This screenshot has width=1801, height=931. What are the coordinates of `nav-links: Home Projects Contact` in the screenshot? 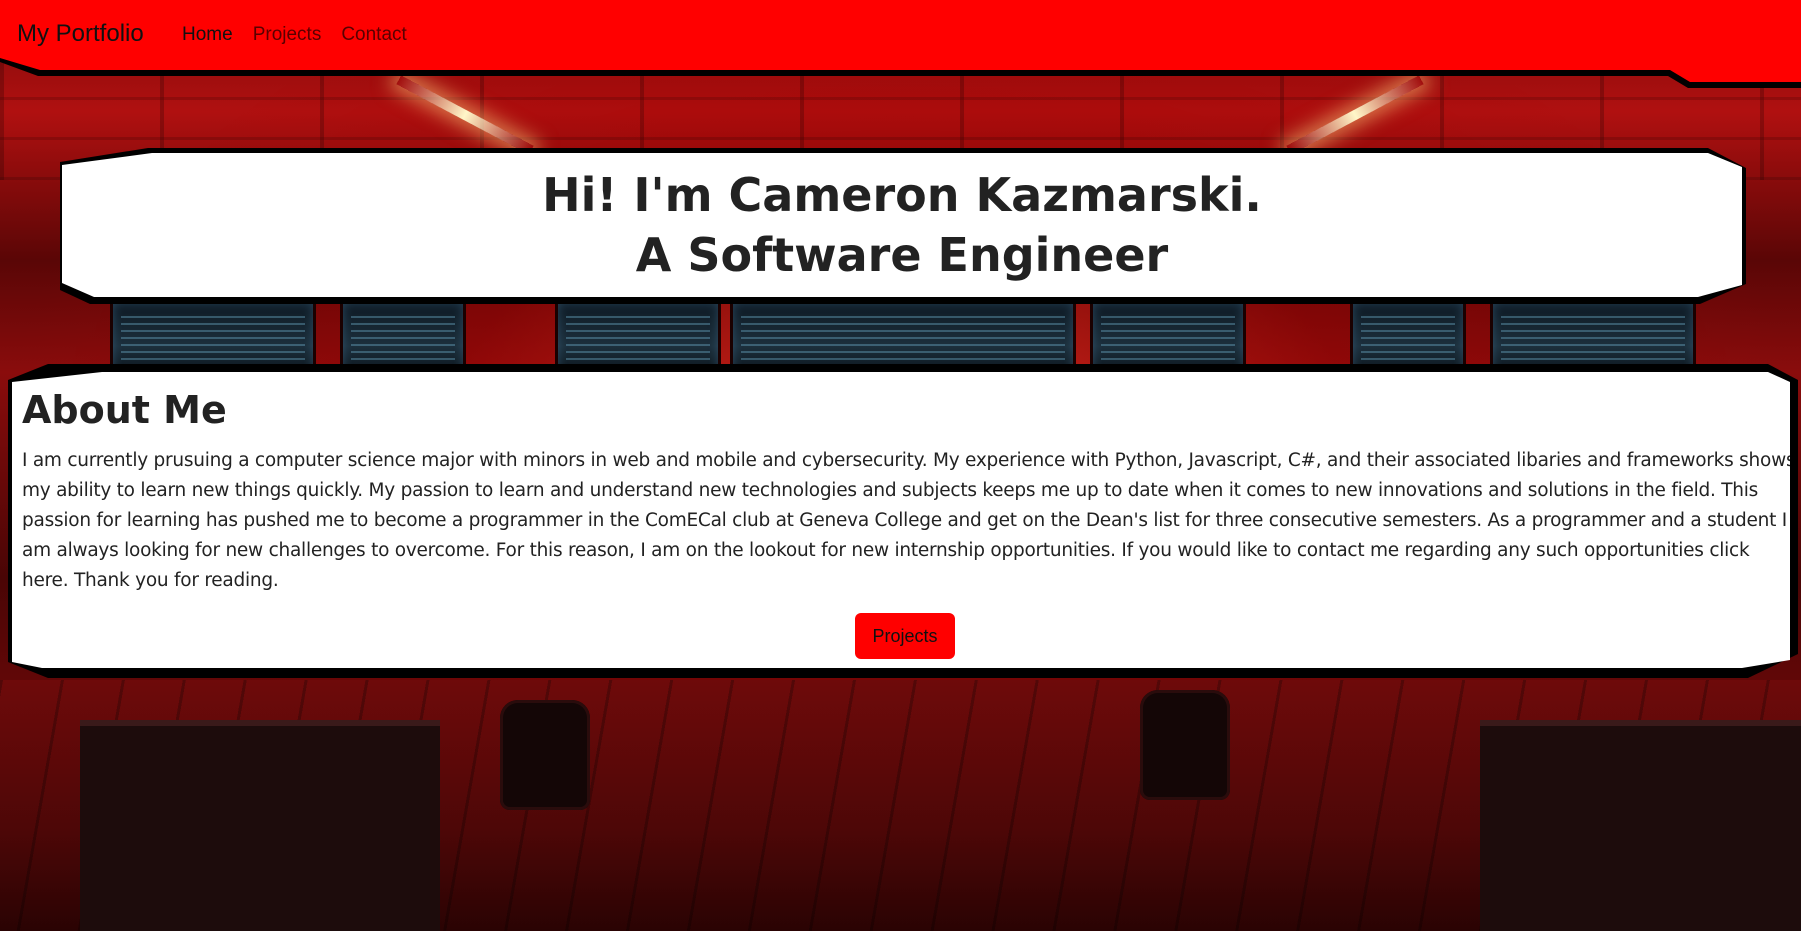 It's located at (294, 35).